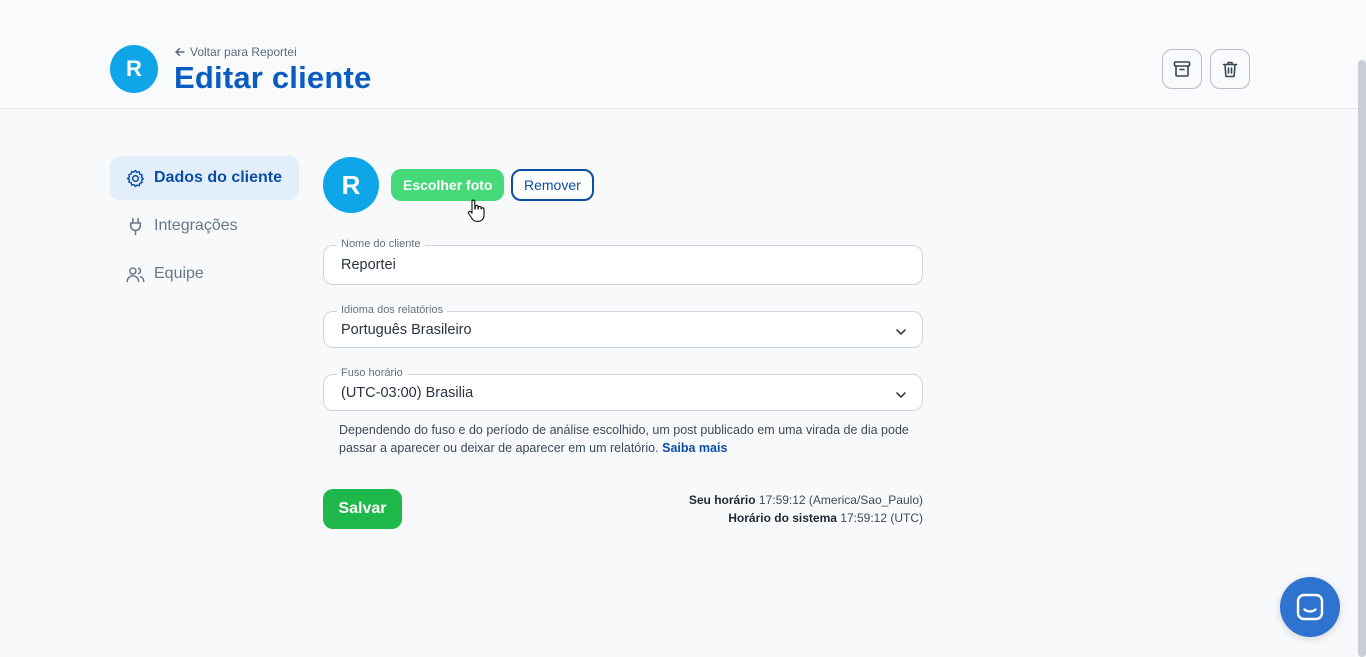 This screenshot has width=1366, height=657. What do you see at coordinates (782, 518) in the screenshot?
I see `system-time-label: Horário do sistema` at bounding box center [782, 518].